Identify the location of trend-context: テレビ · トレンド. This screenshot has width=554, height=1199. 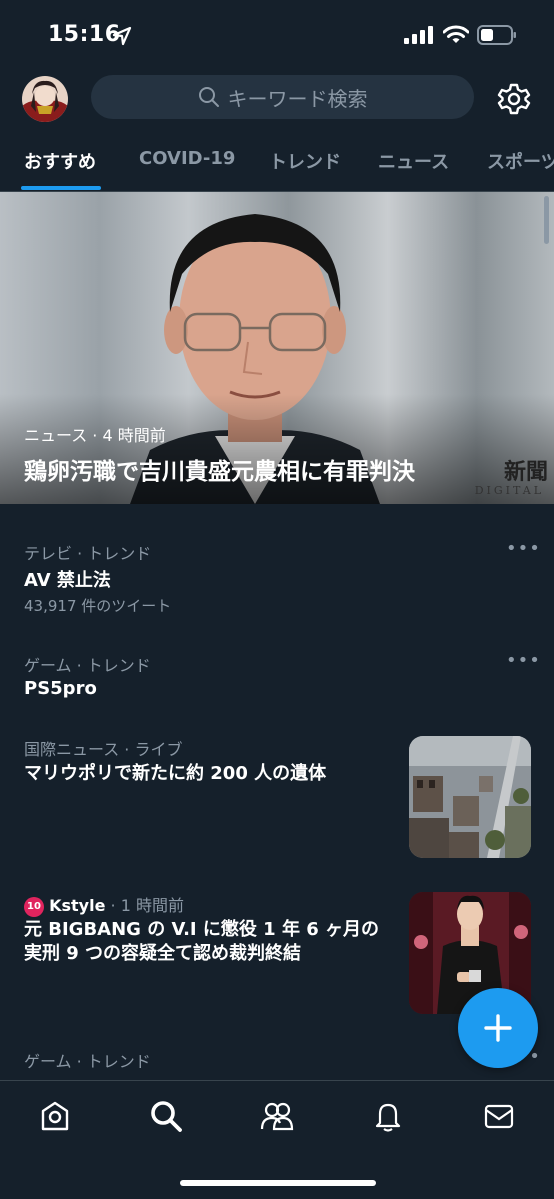
(88, 553).